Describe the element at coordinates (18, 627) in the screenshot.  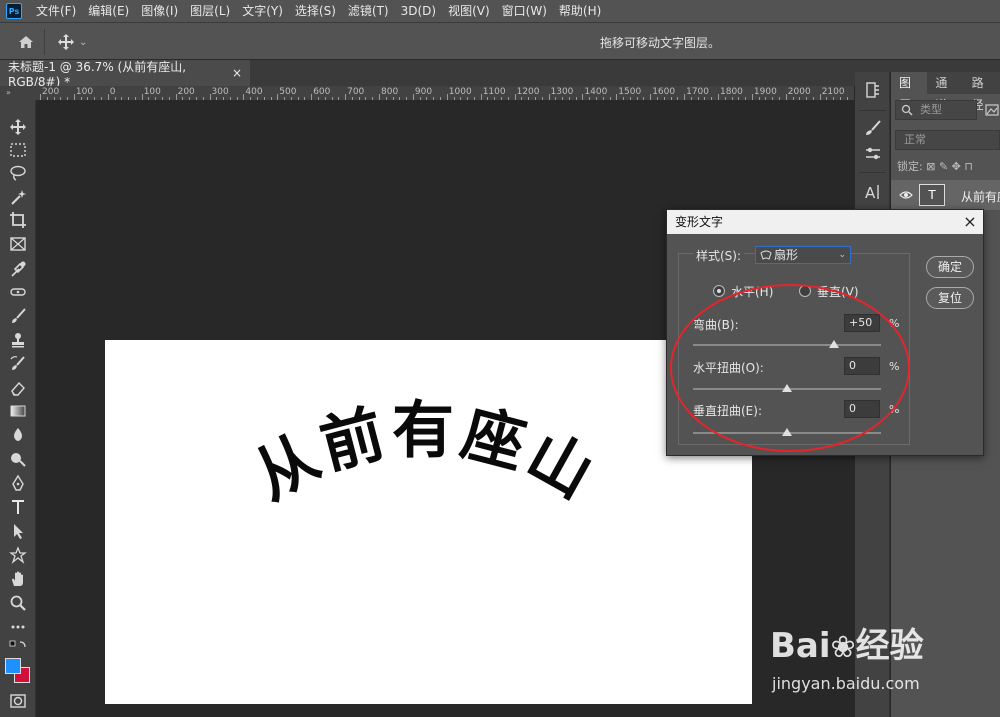
I see `more-tools-icon` at that location.